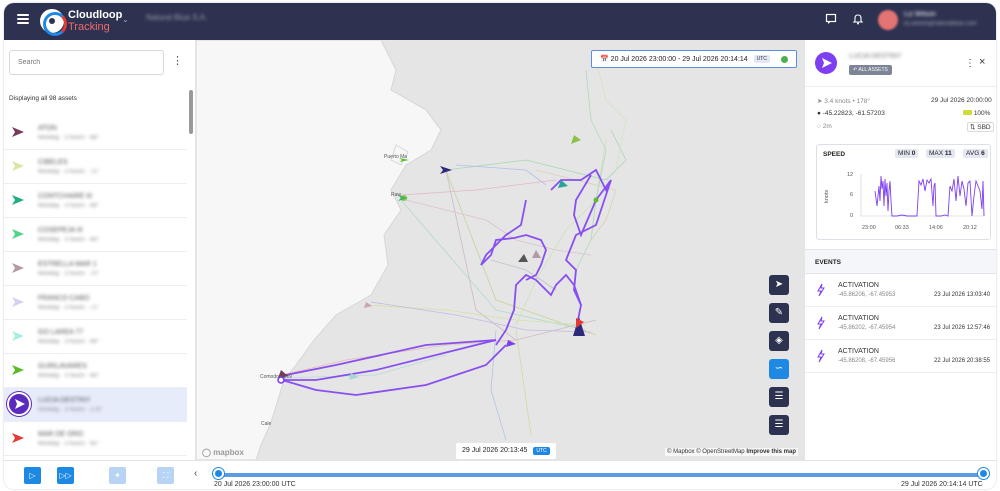 This screenshot has width=1000, height=491. What do you see at coordinates (936, 228) in the screenshot?
I see `x-tick: 14:06` at bounding box center [936, 228].